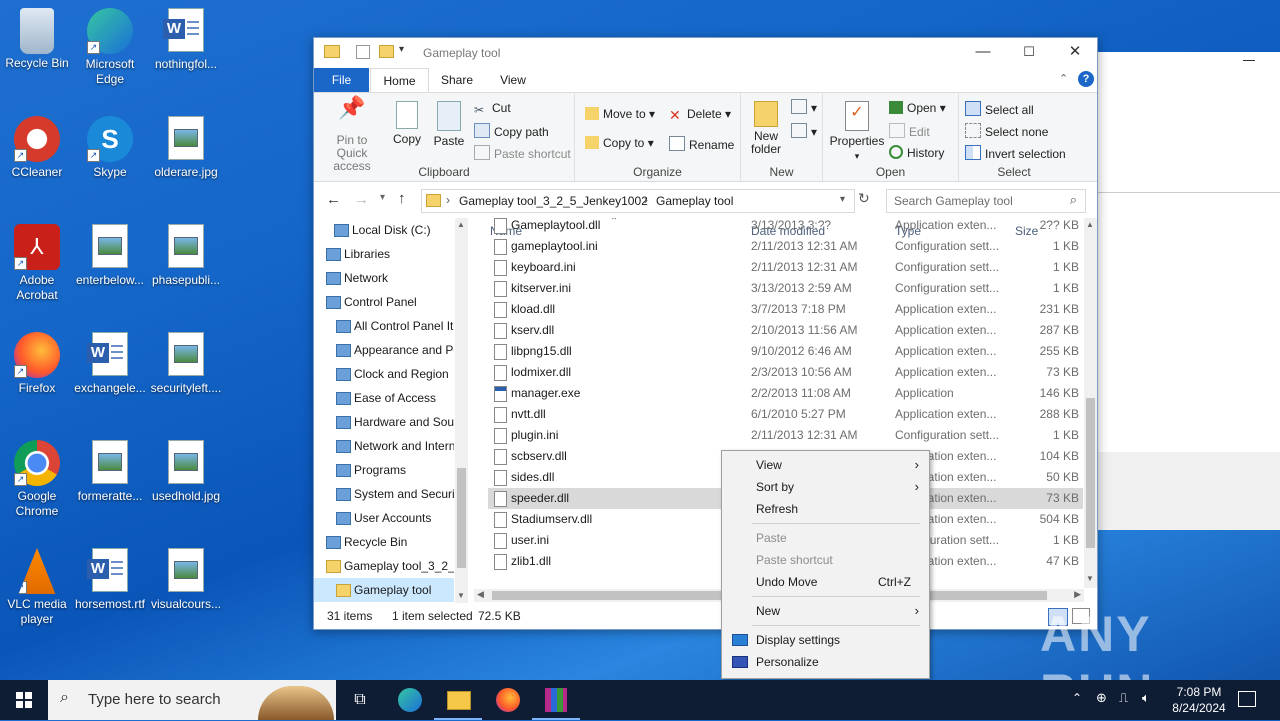 This screenshot has width=1280, height=721. Describe the element at coordinates (186, 471) in the screenshot. I see `desktop-icon: usedhold.jpg` at that location.